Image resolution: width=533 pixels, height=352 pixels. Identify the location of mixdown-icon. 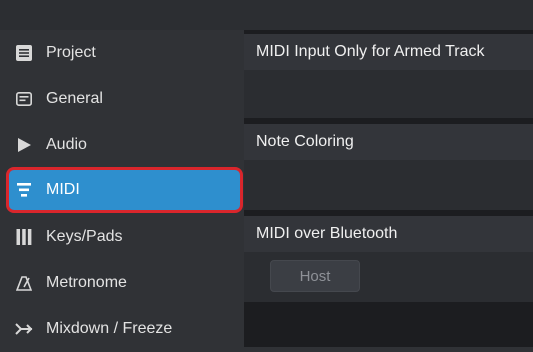
(24, 329).